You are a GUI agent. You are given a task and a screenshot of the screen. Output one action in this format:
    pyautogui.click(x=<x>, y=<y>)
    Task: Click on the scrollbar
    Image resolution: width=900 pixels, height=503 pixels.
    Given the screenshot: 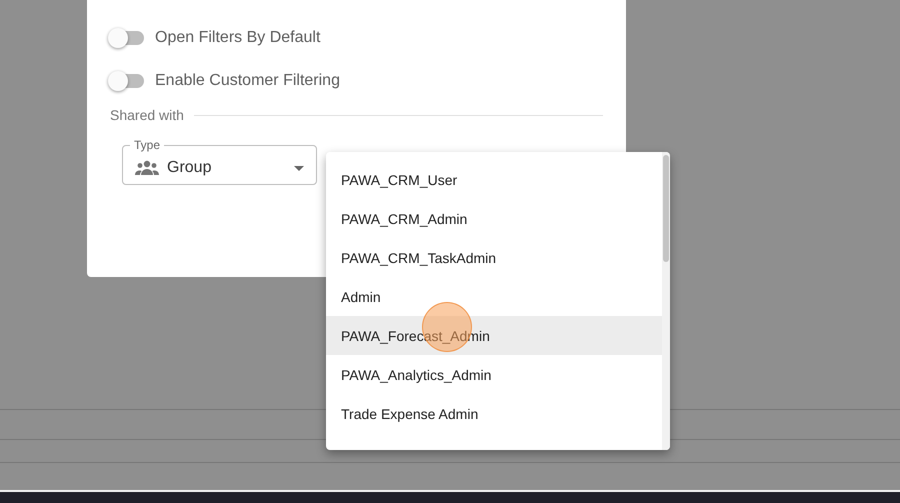 What is the action you would take?
    pyautogui.click(x=666, y=301)
    